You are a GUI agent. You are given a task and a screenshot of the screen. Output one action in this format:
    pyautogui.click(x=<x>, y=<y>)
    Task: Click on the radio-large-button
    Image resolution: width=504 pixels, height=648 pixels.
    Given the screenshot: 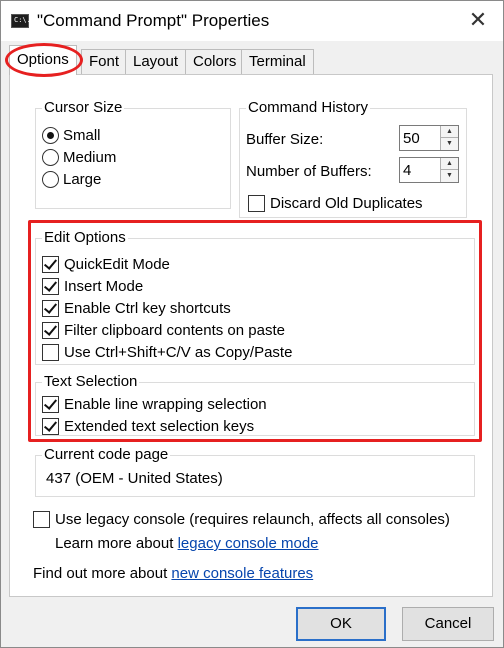 What is the action you would take?
    pyautogui.click(x=50, y=179)
    